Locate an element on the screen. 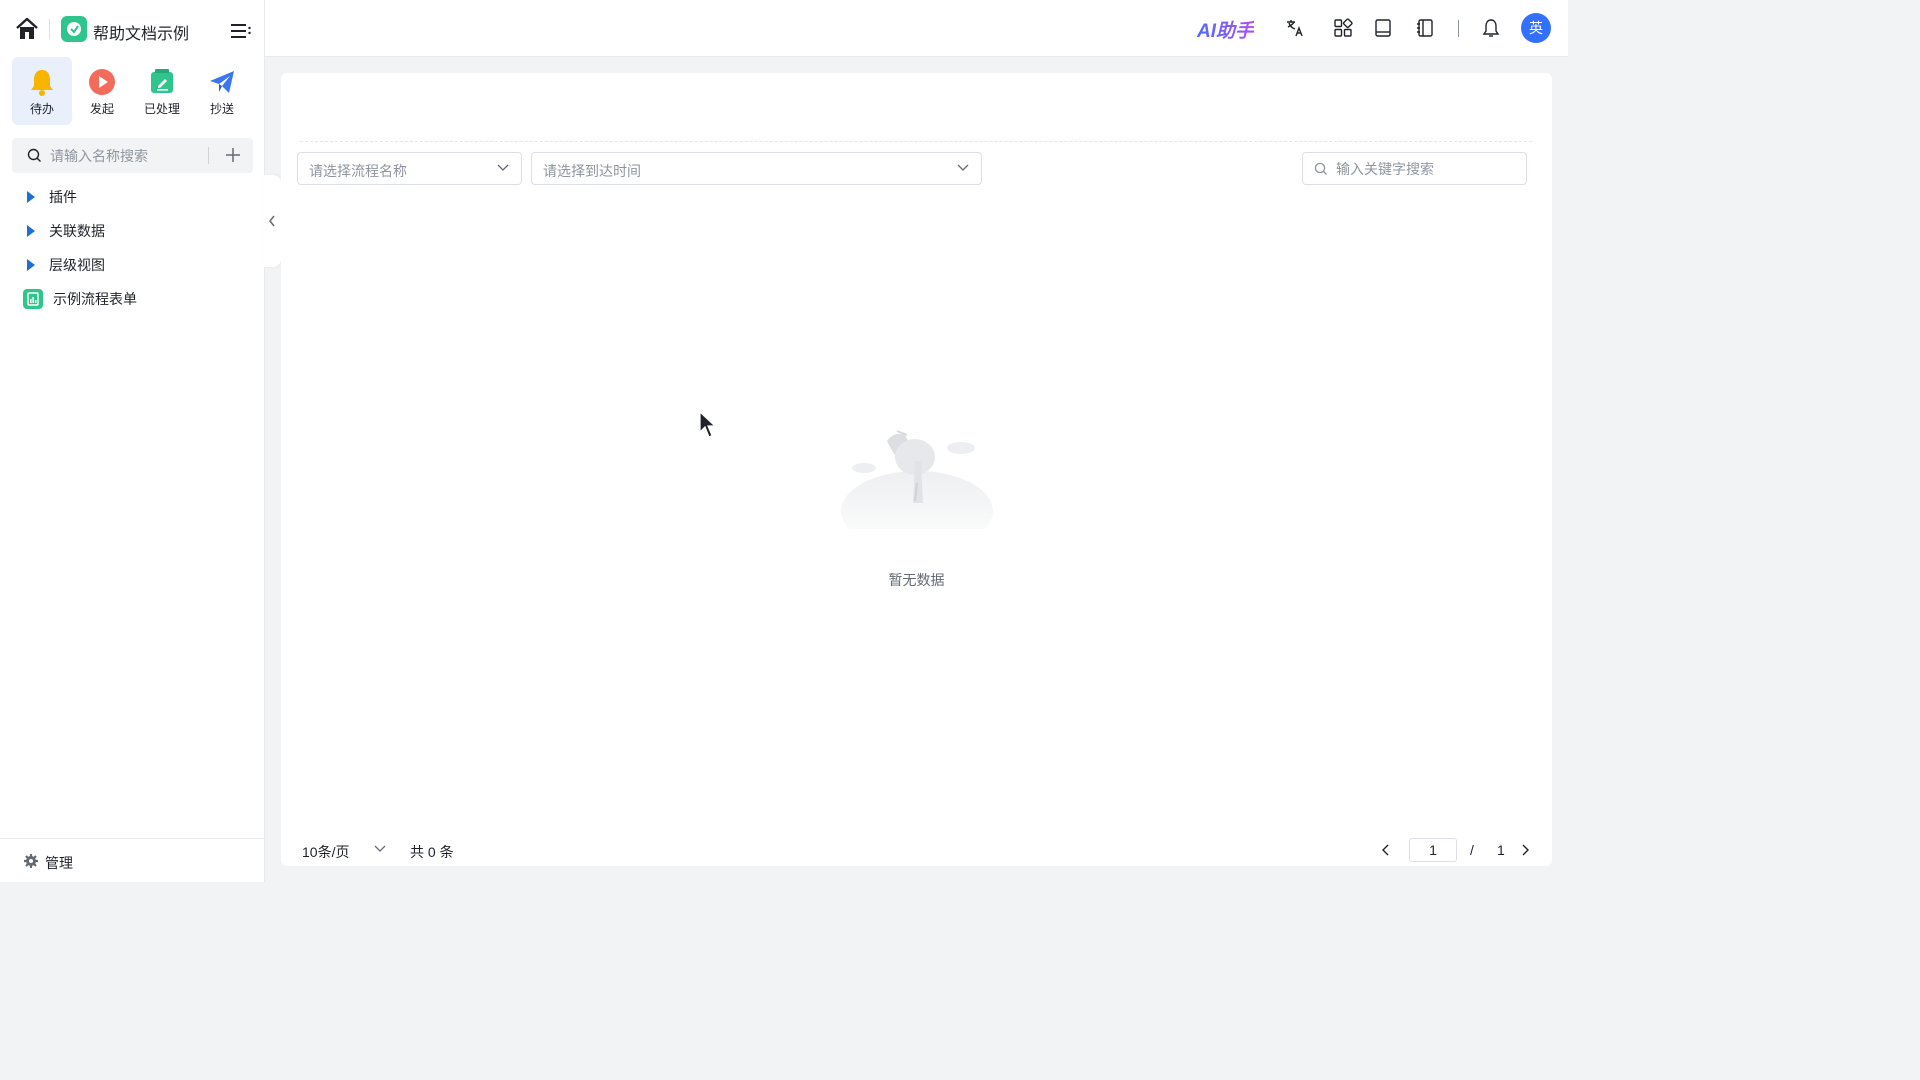  notification-bell-icon is located at coordinates (1491, 28).